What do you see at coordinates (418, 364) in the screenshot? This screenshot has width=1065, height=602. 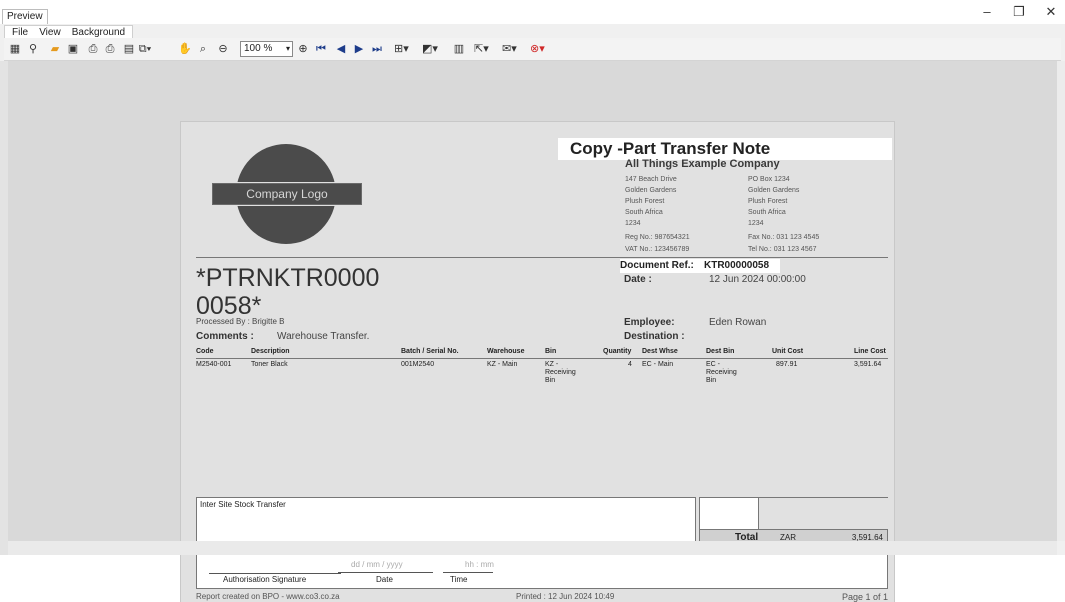 I see `cell-batch: 001M2540` at bounding box center [418, 364].